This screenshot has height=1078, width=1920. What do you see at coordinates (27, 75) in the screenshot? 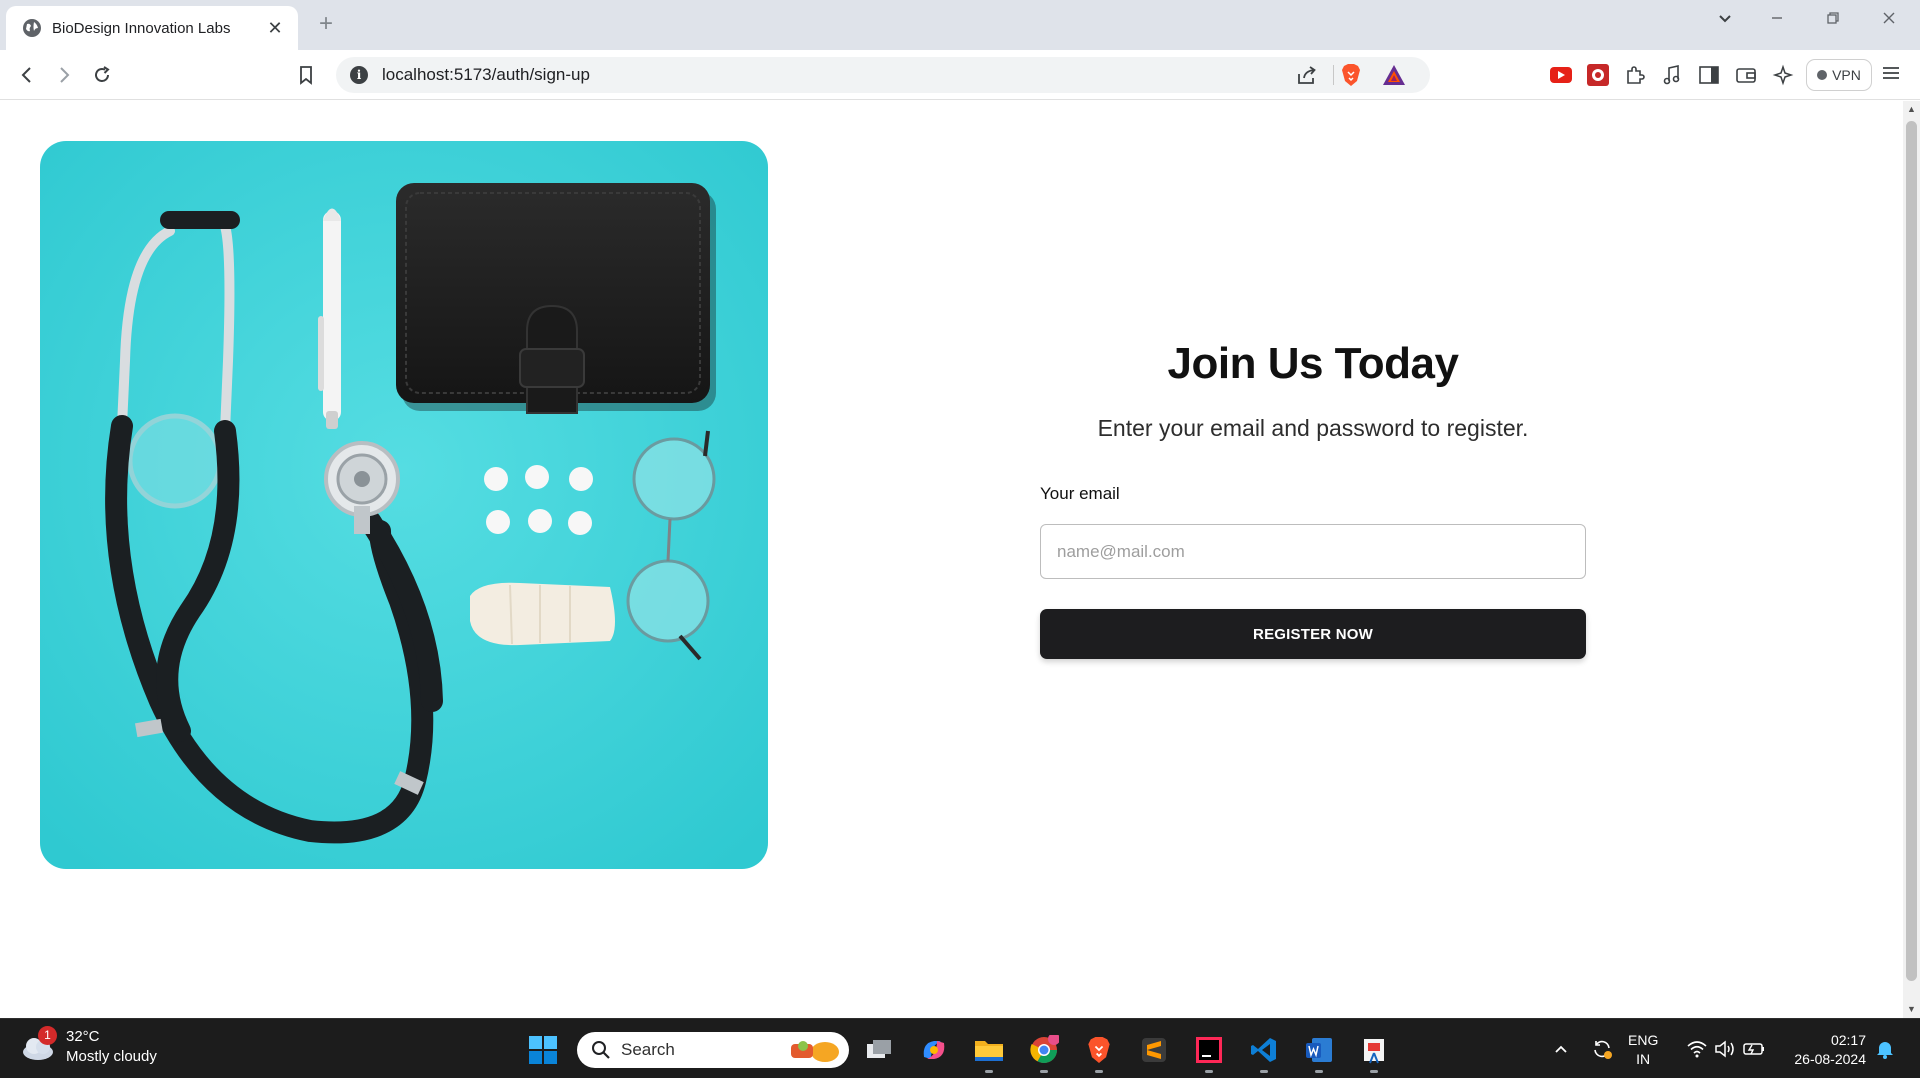
I see `back-arrow-icon` at bounding box center [27, 75].